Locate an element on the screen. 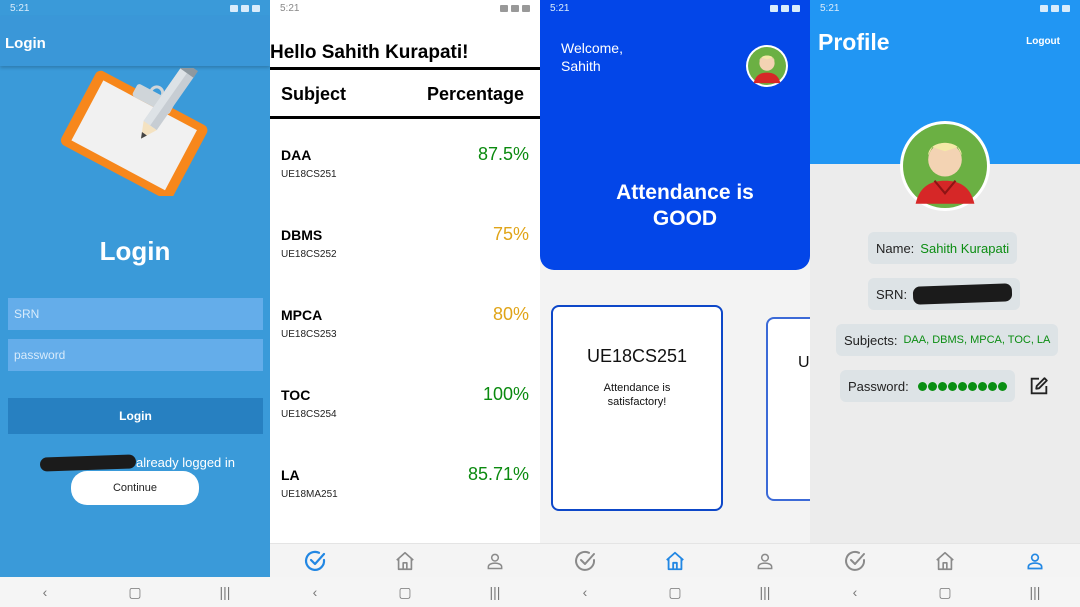 Image resolution: width=1080 pixels, height=607 pixels. subject-name: TOC is located at coordinates (296, 395).